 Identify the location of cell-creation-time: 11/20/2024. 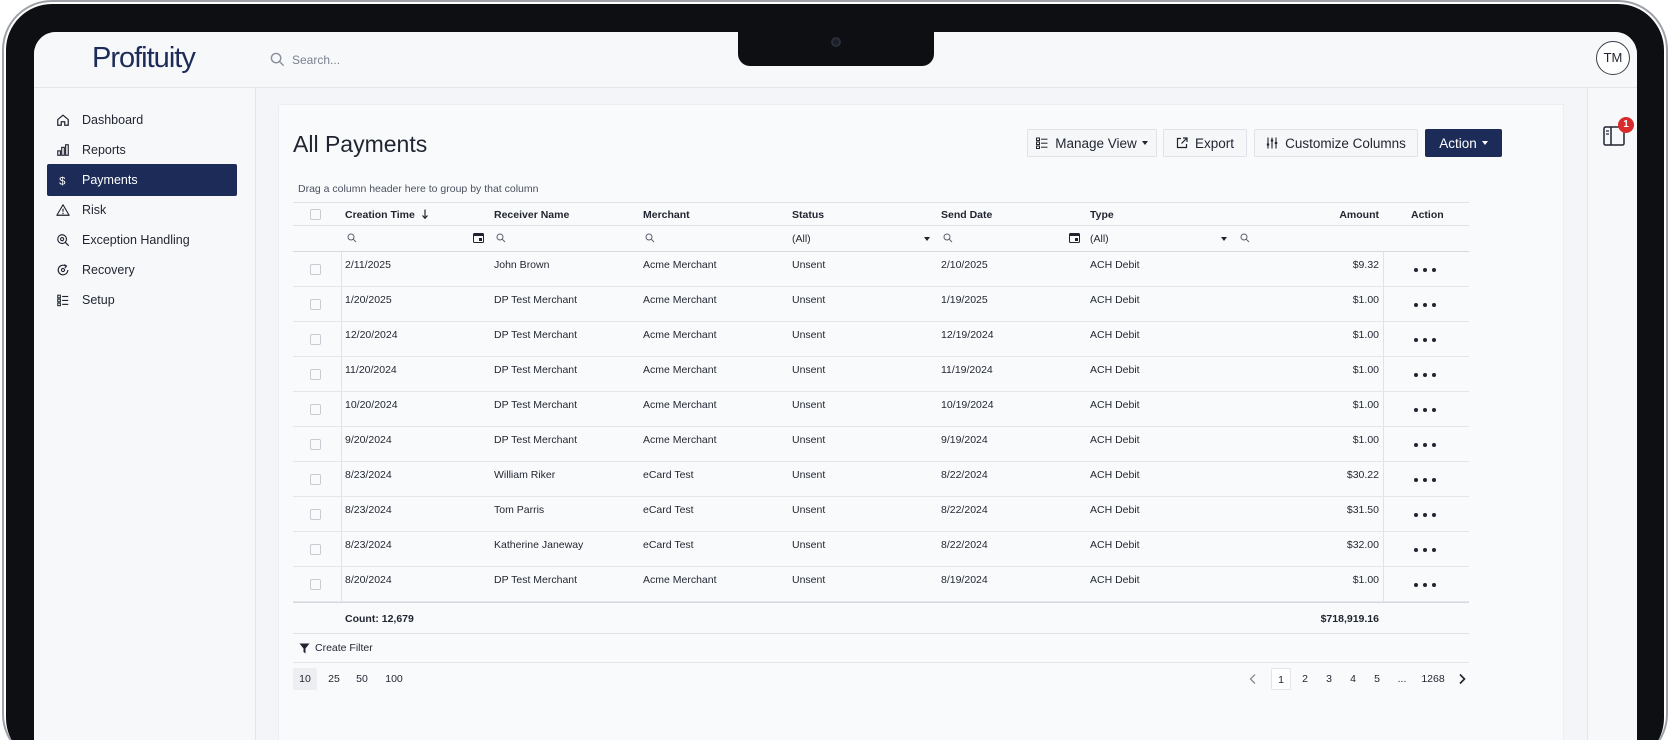
(371, 370).